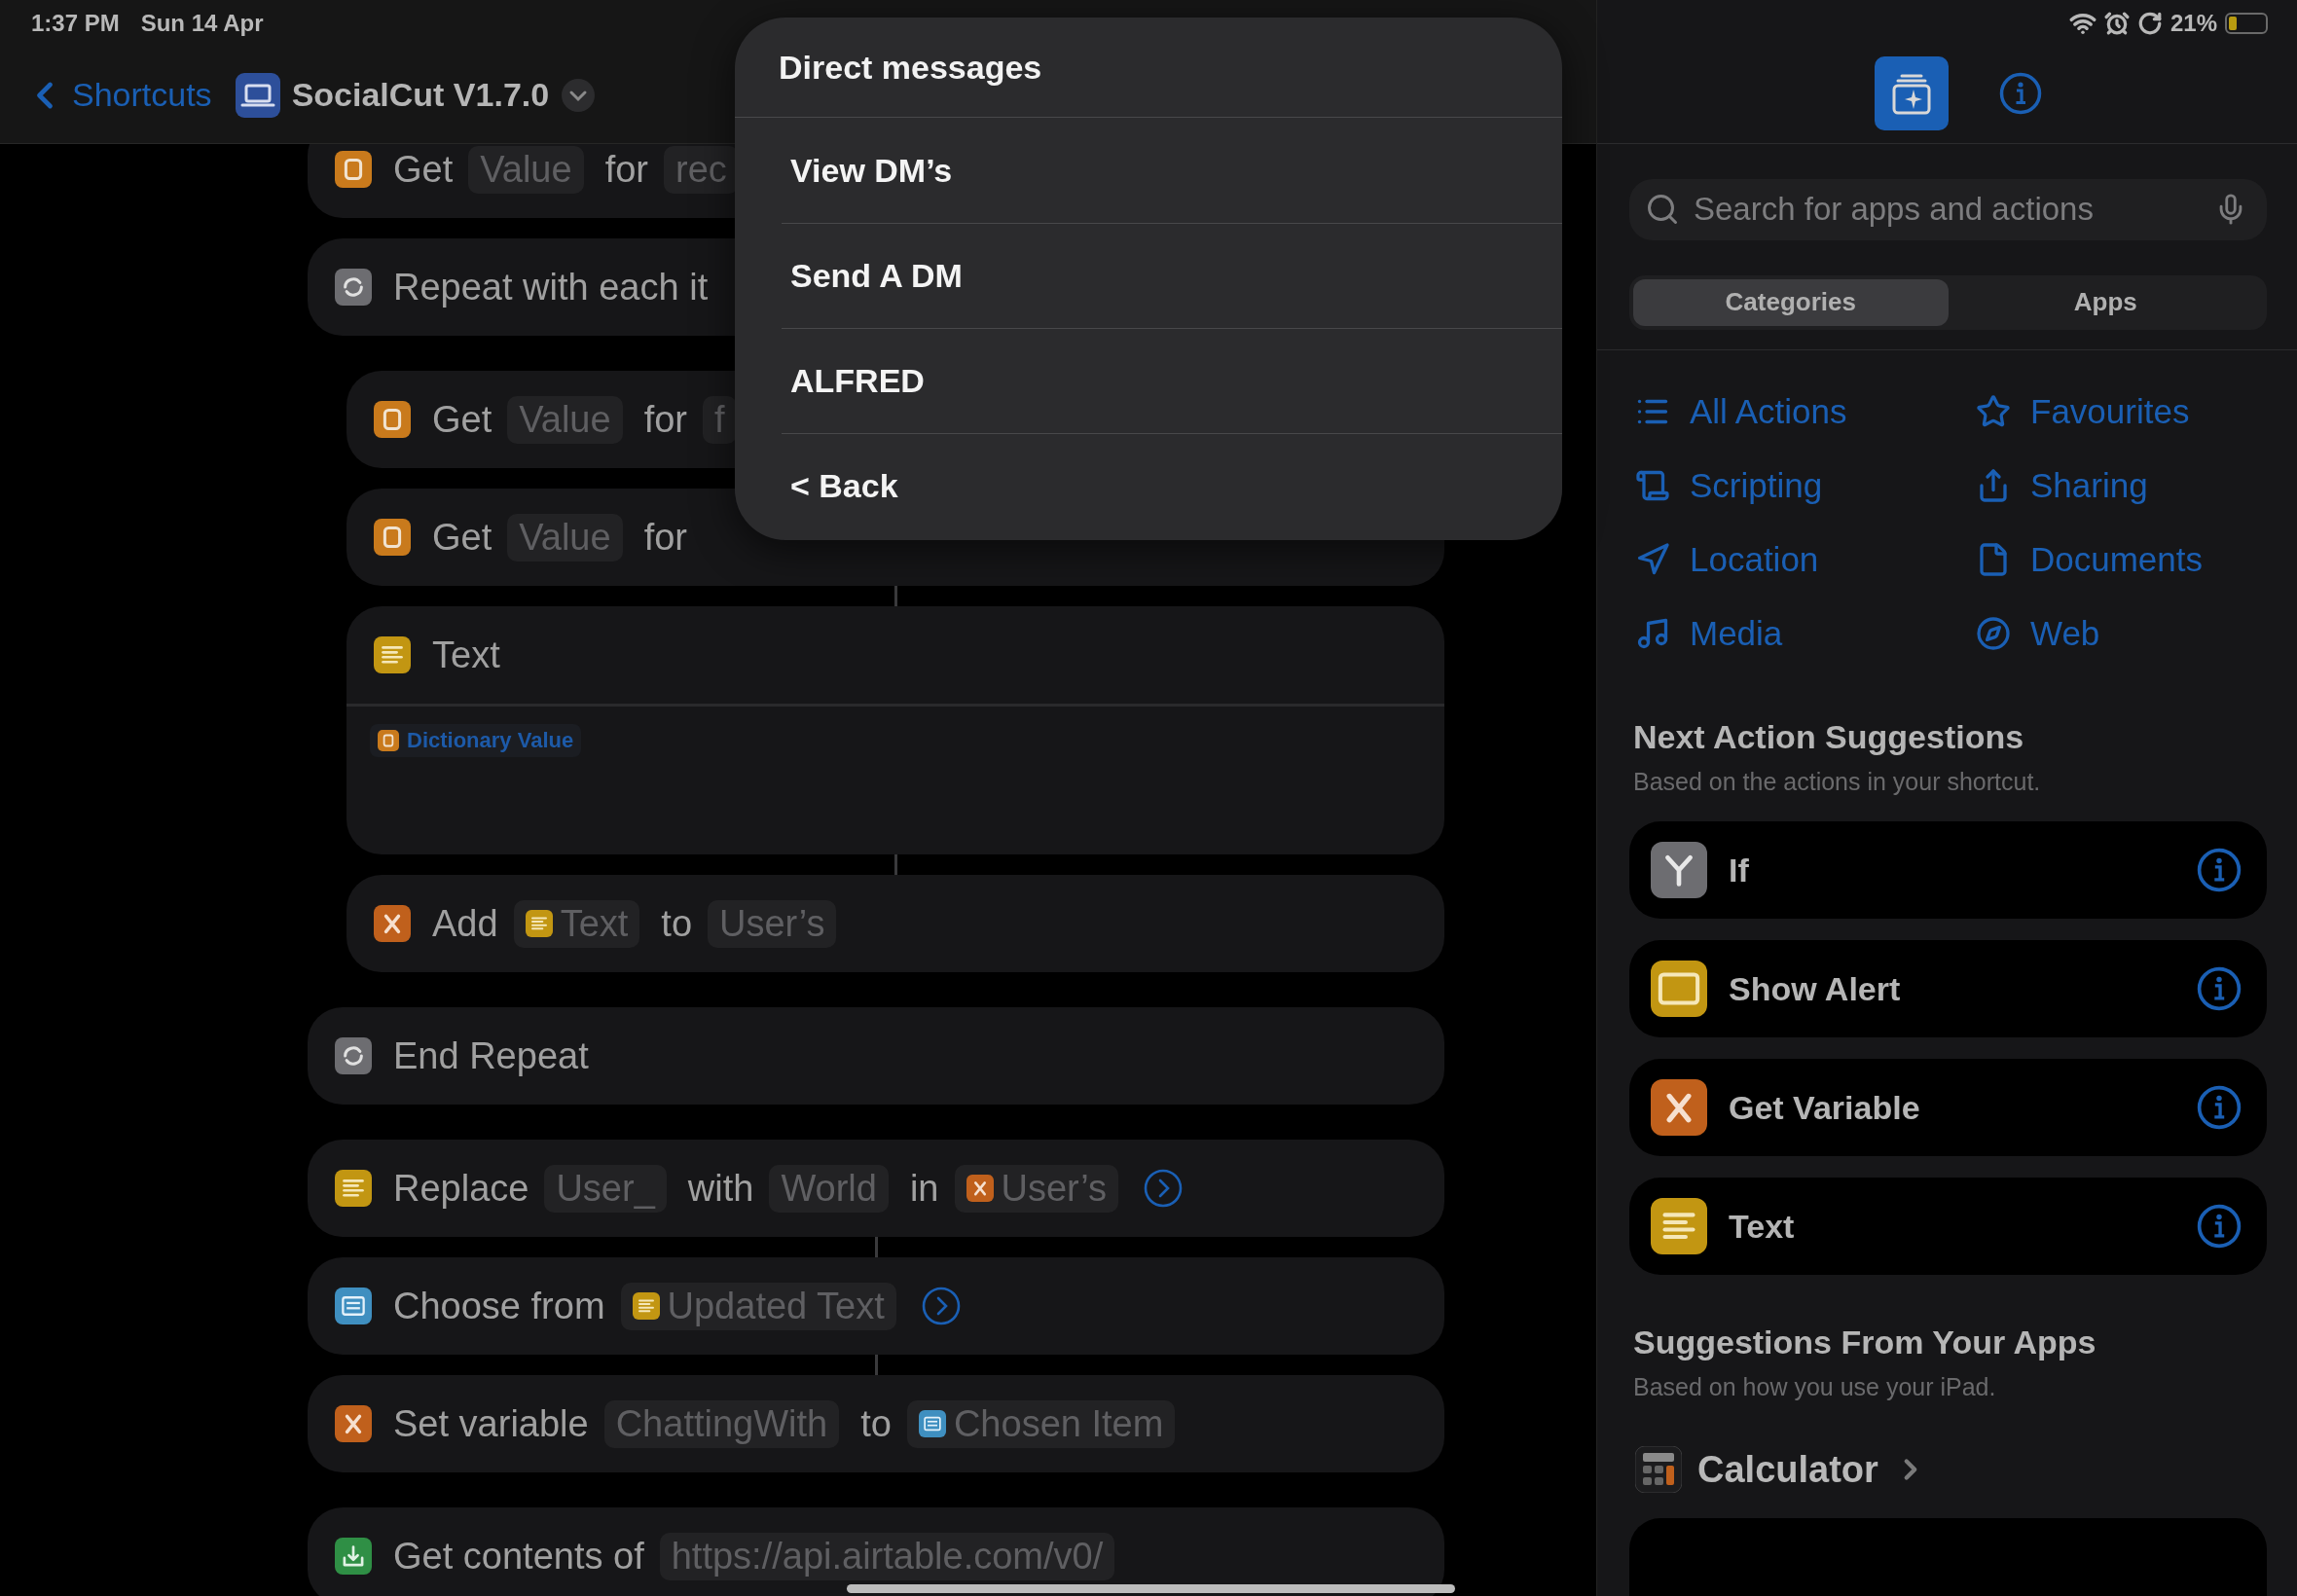 Image resolution: width=2297 pixels, height=1596 pixels. What do you see at coordinates (1864, 1342) in the screenshot?
I see `section-title: Suggestions From Your Apps` at bounding box center [1864, 1342].